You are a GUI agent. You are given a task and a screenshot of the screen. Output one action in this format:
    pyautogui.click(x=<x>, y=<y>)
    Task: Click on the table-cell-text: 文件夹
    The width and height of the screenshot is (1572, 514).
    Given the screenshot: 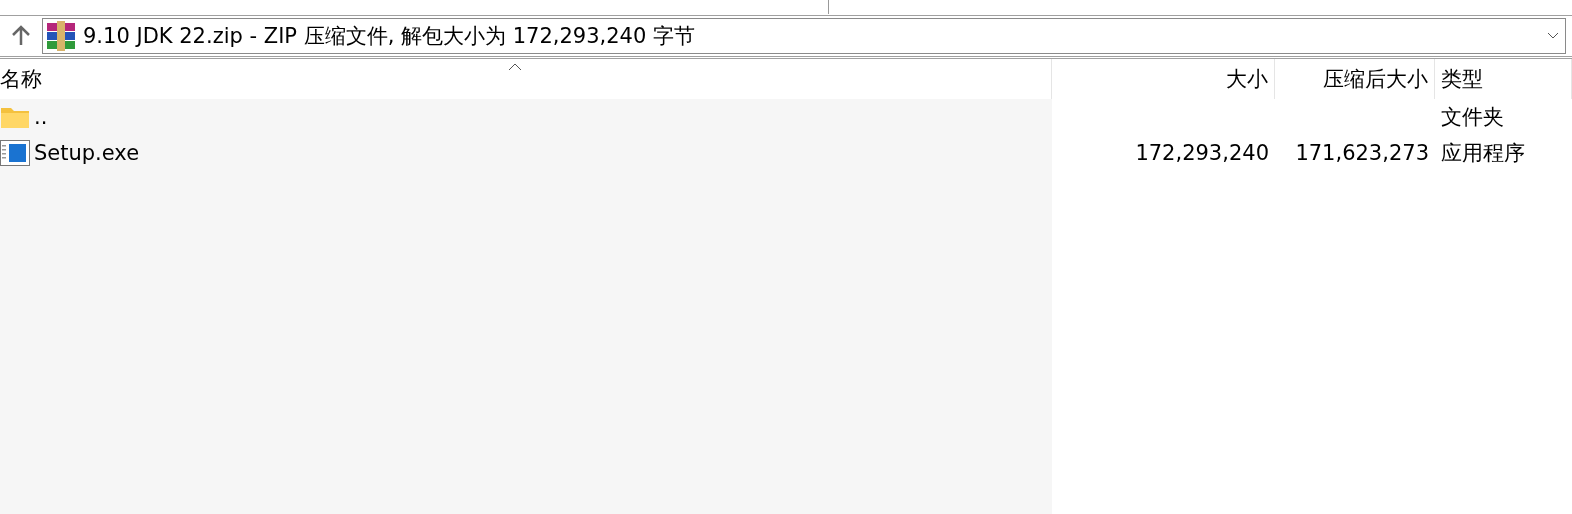 What is the action you would take?
    pyautogui.click(x=1472, y=117)
    